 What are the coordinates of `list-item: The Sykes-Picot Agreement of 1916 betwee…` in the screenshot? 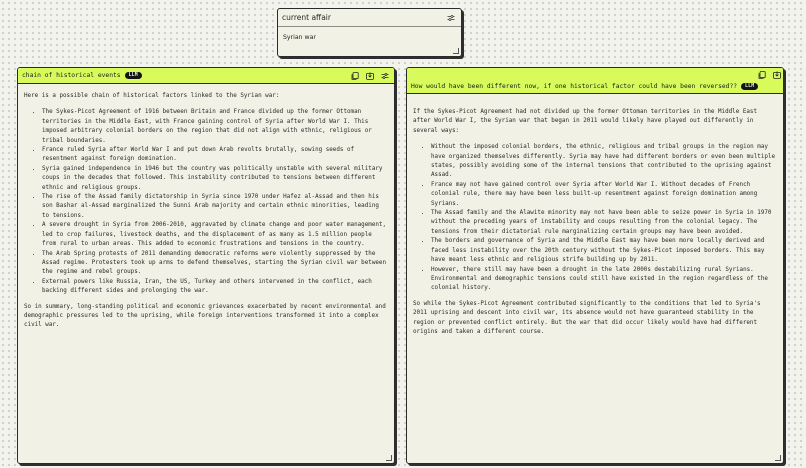 It's located at (215, 127).